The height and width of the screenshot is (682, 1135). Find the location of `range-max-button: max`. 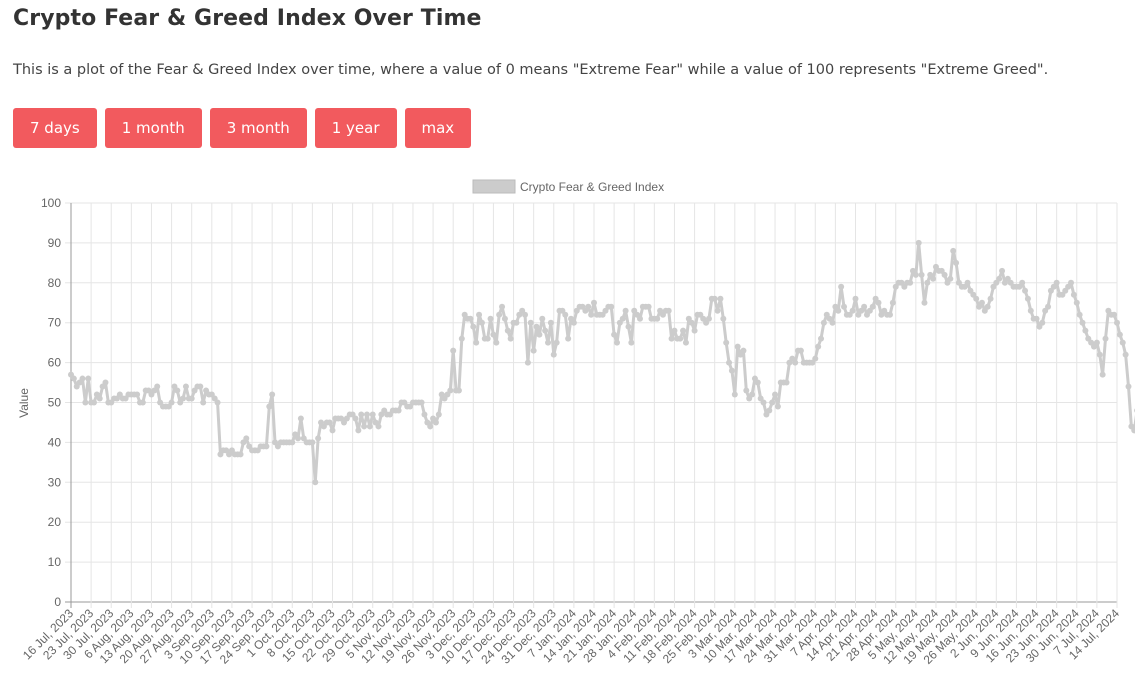

range-max-button: max is located at coordinates (438, 128).